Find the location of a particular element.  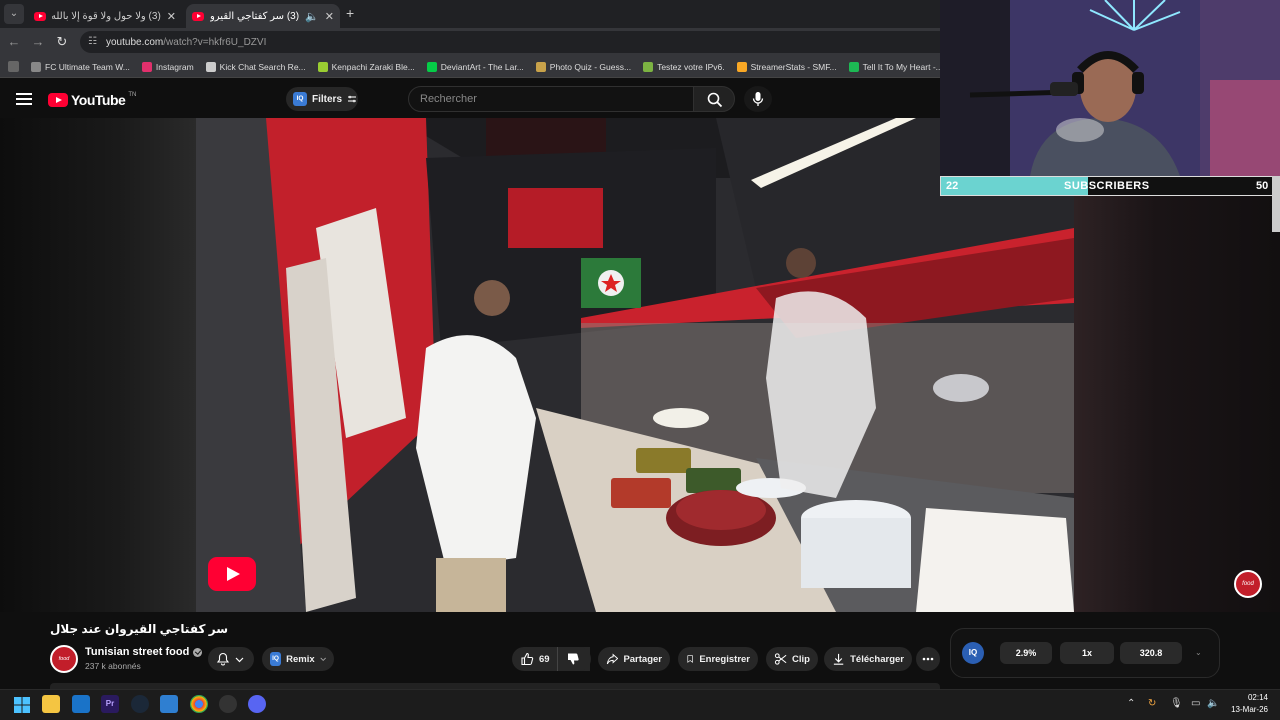

thumbs-up-icon is located at coordinates (527, 659).